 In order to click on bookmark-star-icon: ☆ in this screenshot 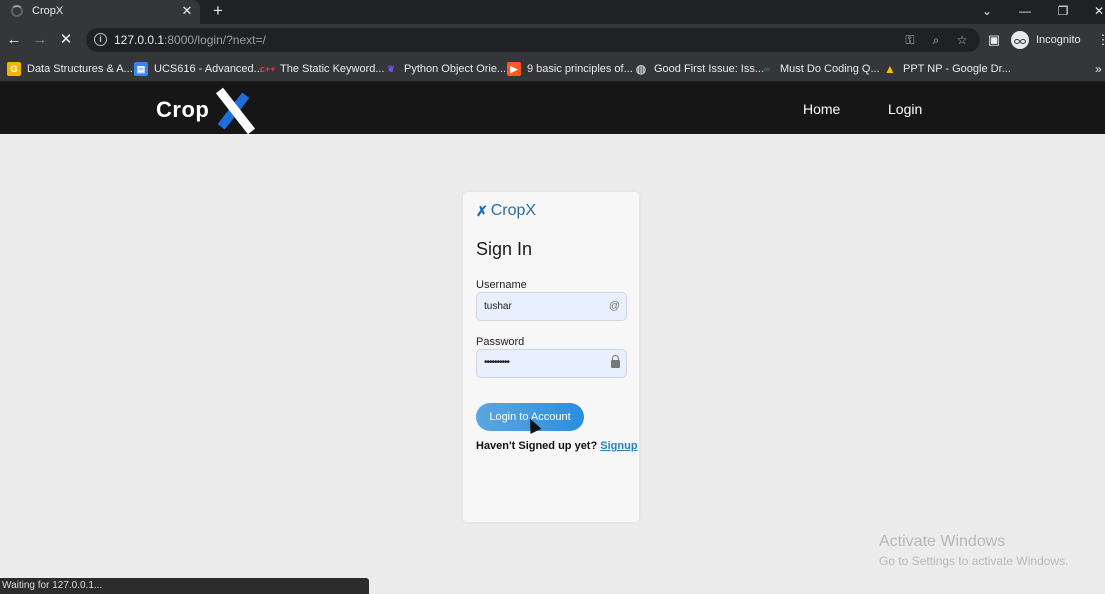, I will do `click(962, 40)`.